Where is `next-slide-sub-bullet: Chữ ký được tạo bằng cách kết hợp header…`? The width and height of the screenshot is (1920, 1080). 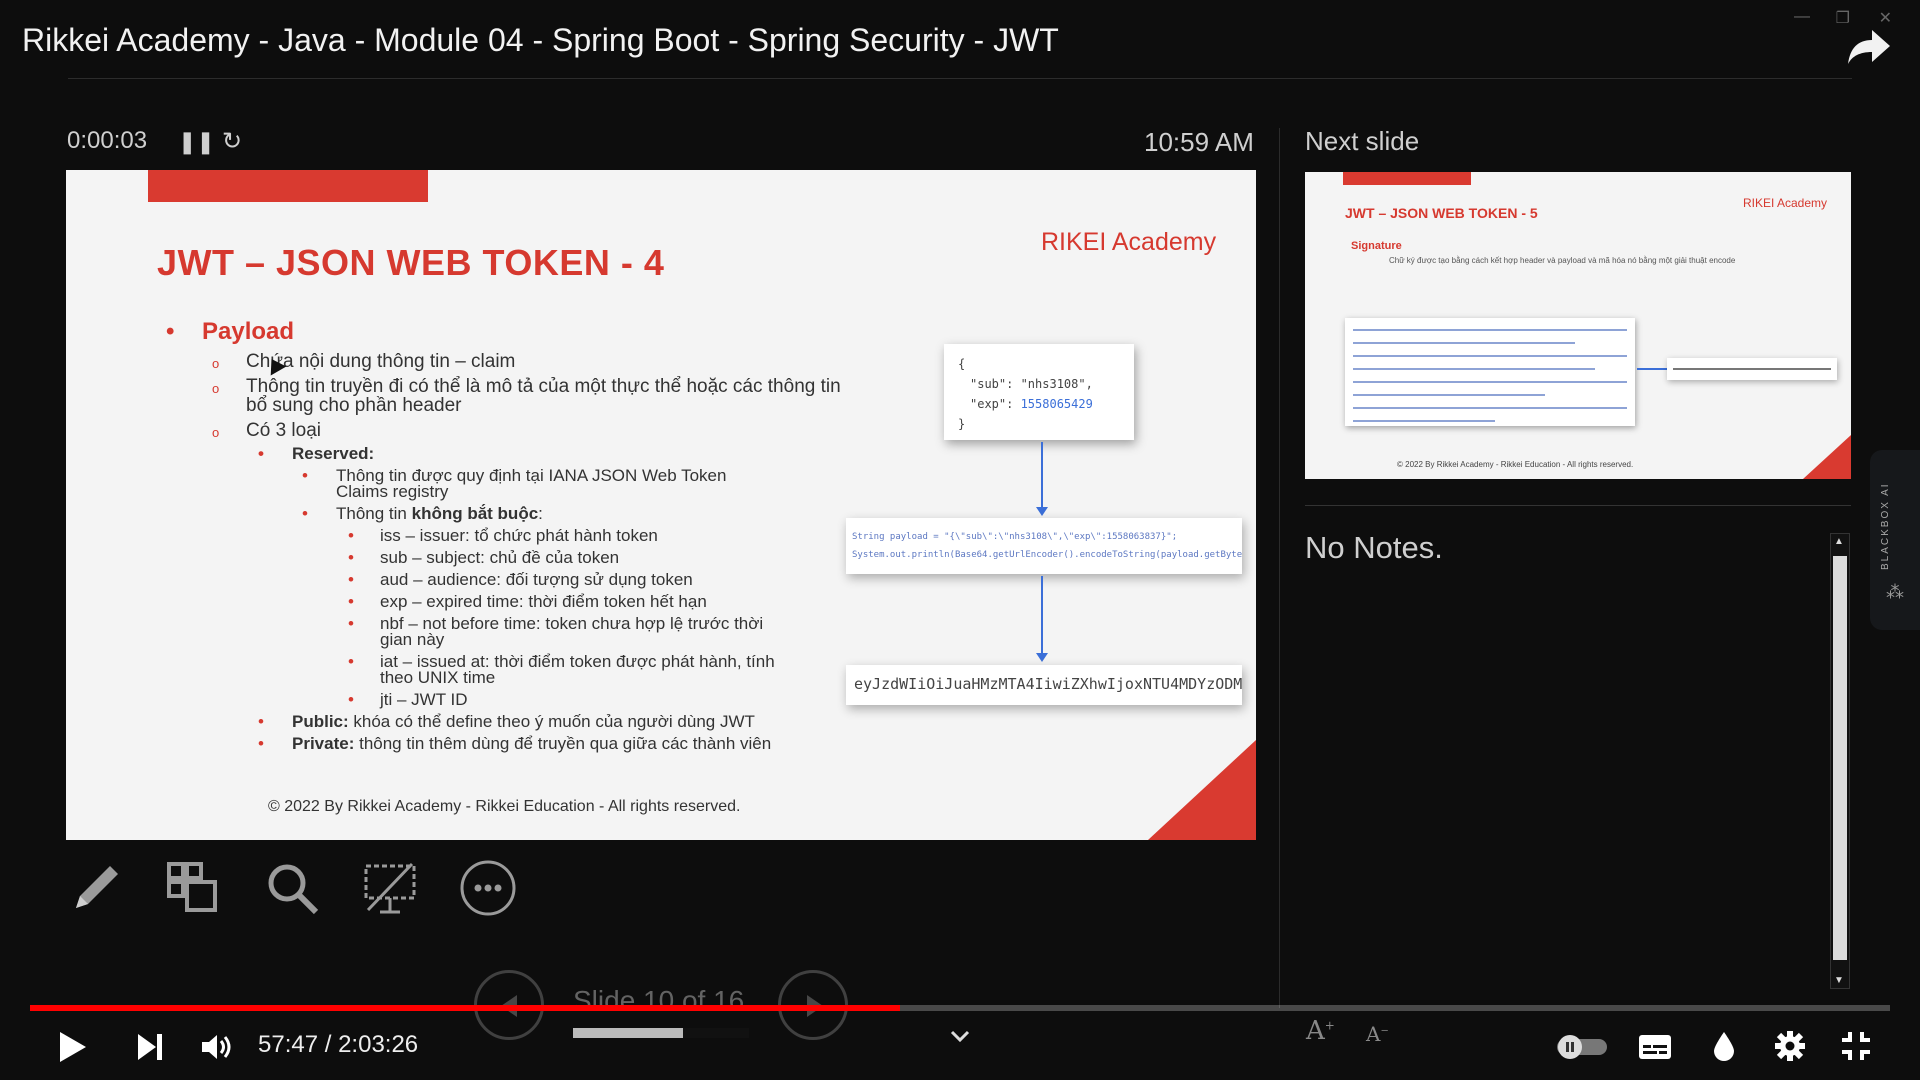 next-slide-sub-bullet: Chữ ký được tạo bằng cách kết hợp header… is located at coordinates (1562, 260).